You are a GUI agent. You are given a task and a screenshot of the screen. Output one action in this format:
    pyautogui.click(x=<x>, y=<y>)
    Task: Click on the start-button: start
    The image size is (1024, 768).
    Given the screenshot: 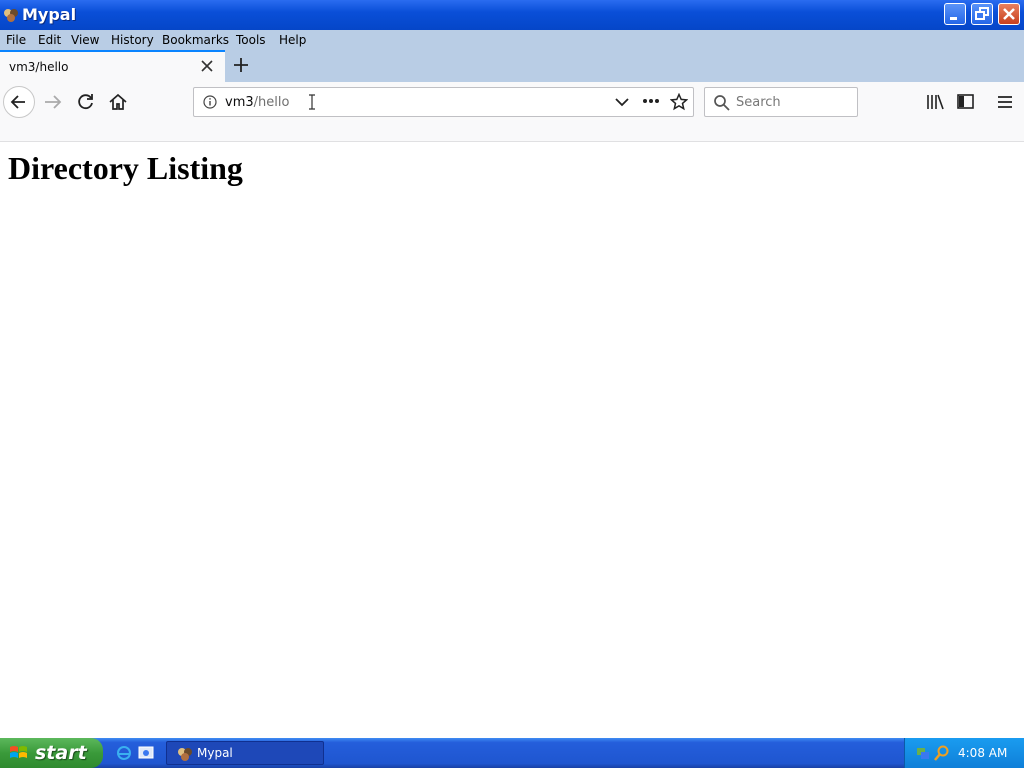 What is the action you would take?
    pyautogui.click(x=51, y=753)
    